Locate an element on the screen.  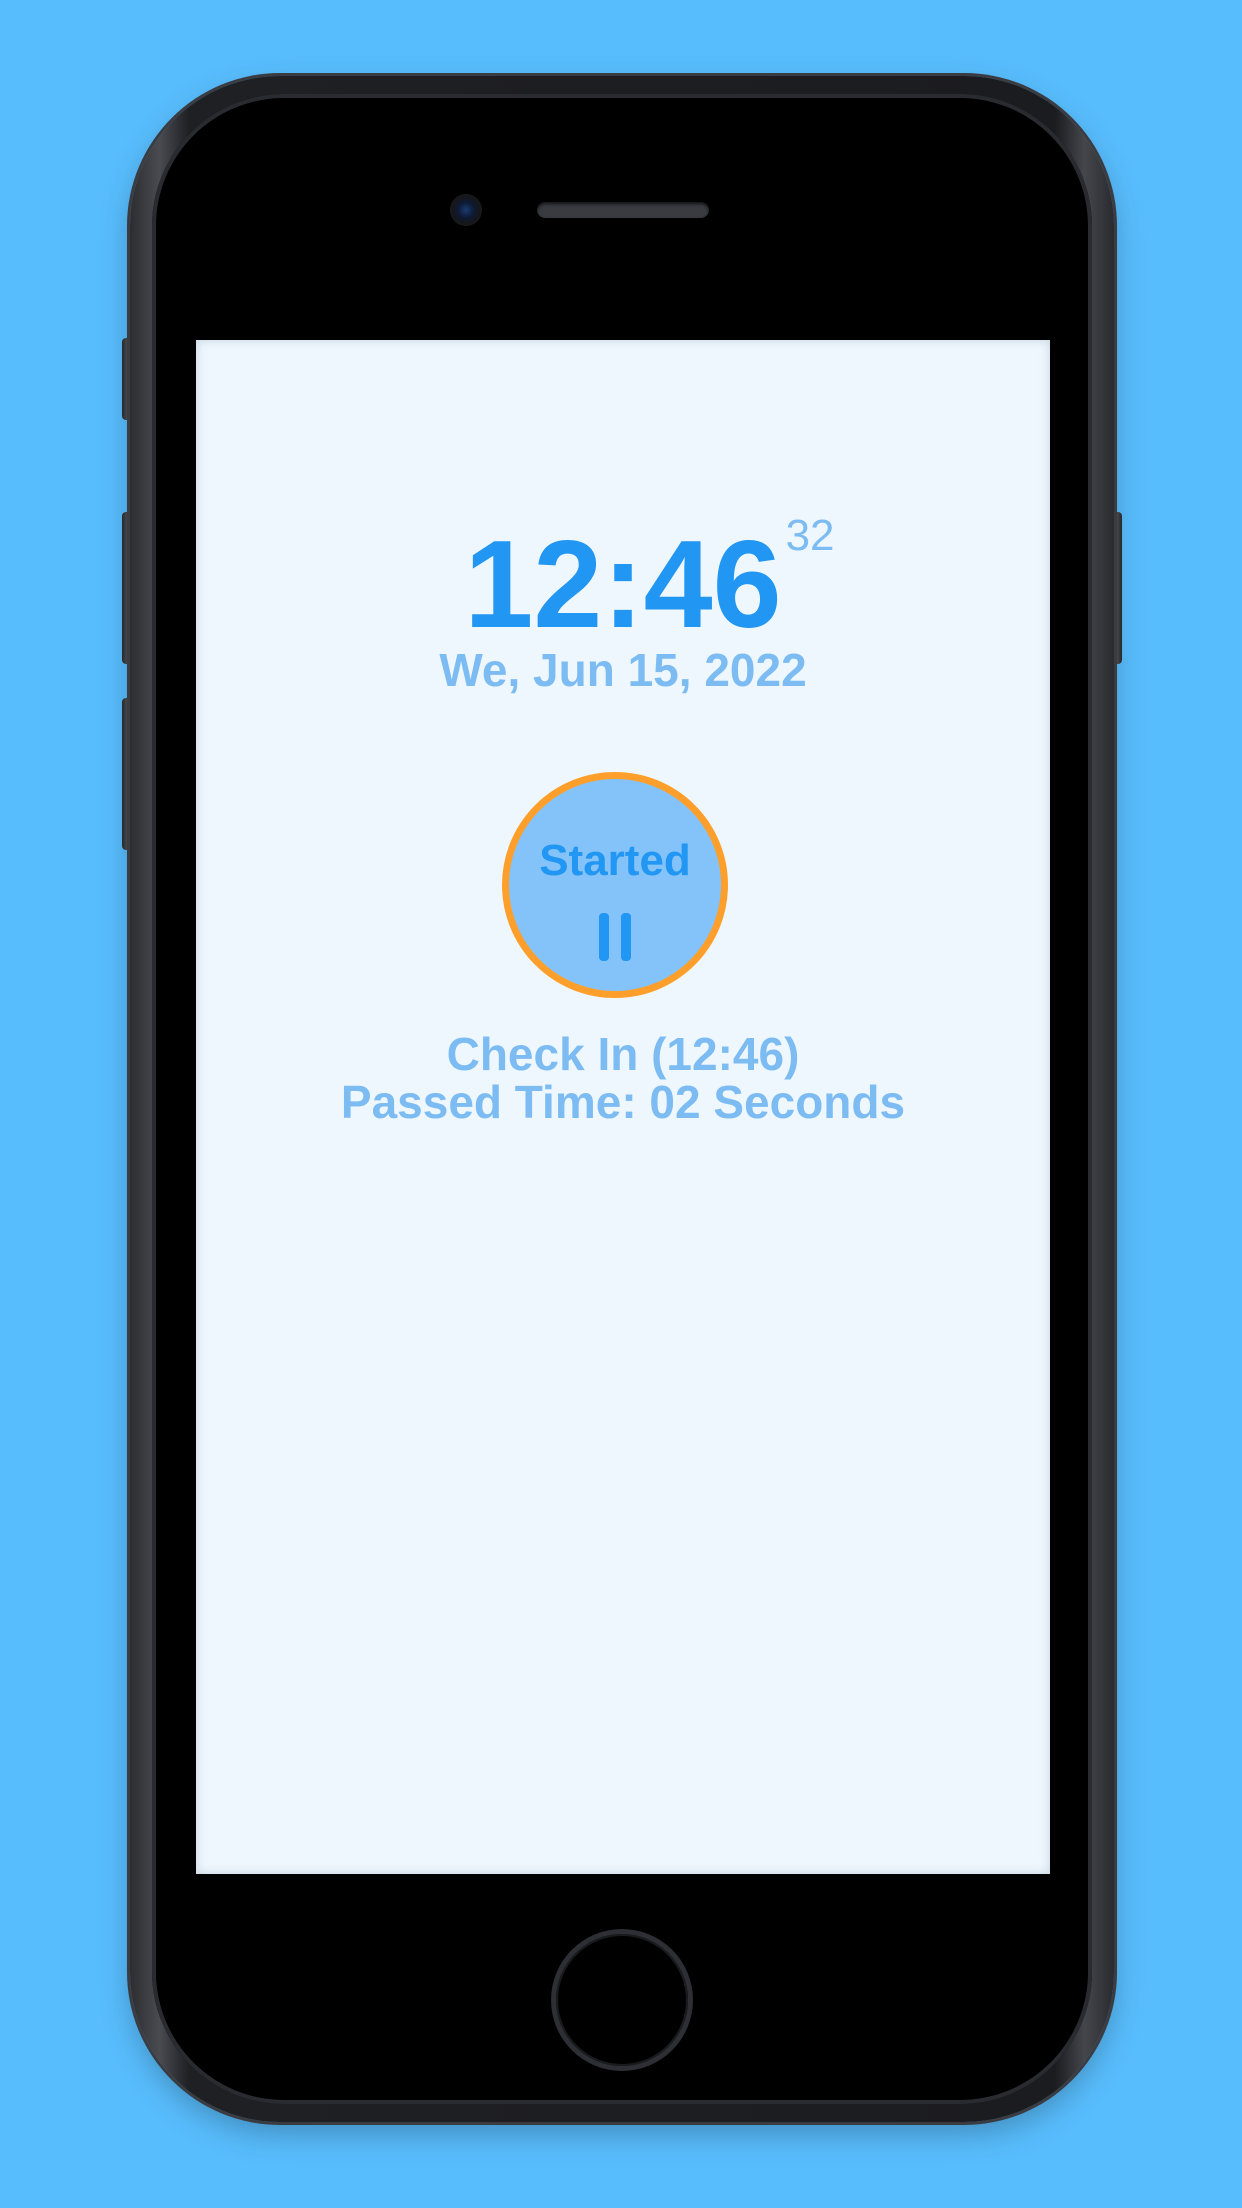
clock: 12:46 32 is located at coordinates (623, 580).